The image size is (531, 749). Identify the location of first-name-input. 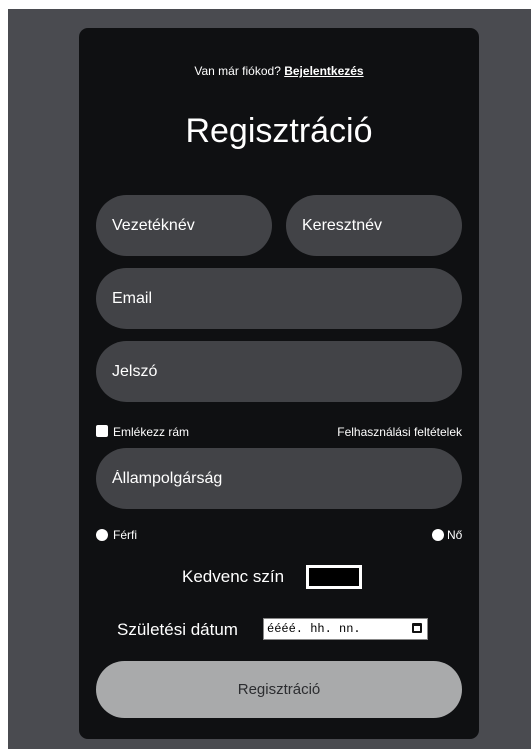
(374, 225).